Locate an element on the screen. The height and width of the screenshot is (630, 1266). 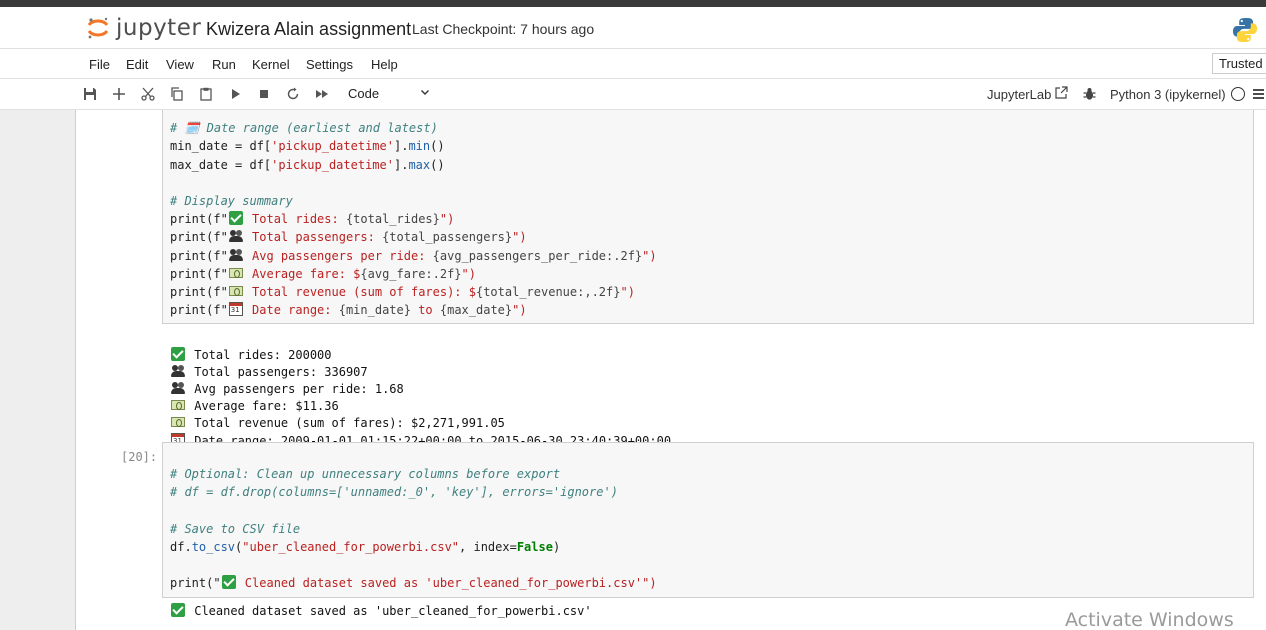
notebook-title: Kwizera Alain assignment is located at coordinates (308, 29).